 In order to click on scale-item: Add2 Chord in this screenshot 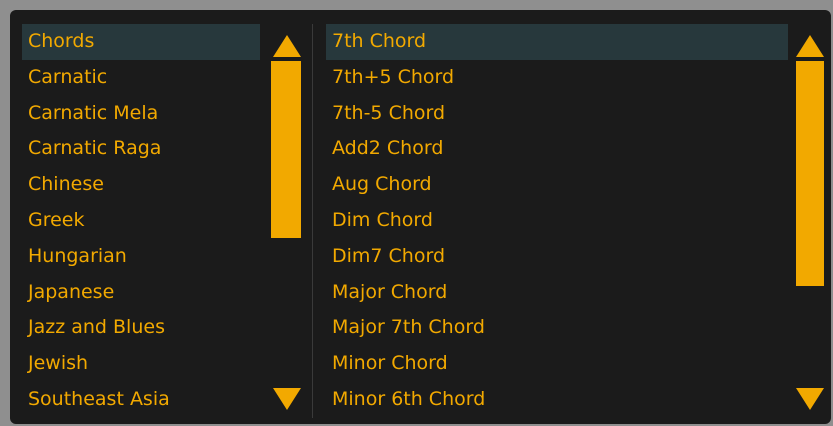, I will do `click(557, 149)`.